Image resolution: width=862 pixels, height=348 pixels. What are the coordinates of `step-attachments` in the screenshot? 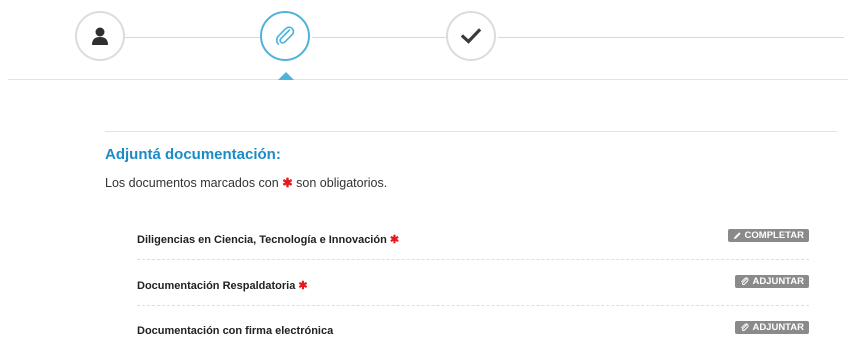 It's located at (285, 36).